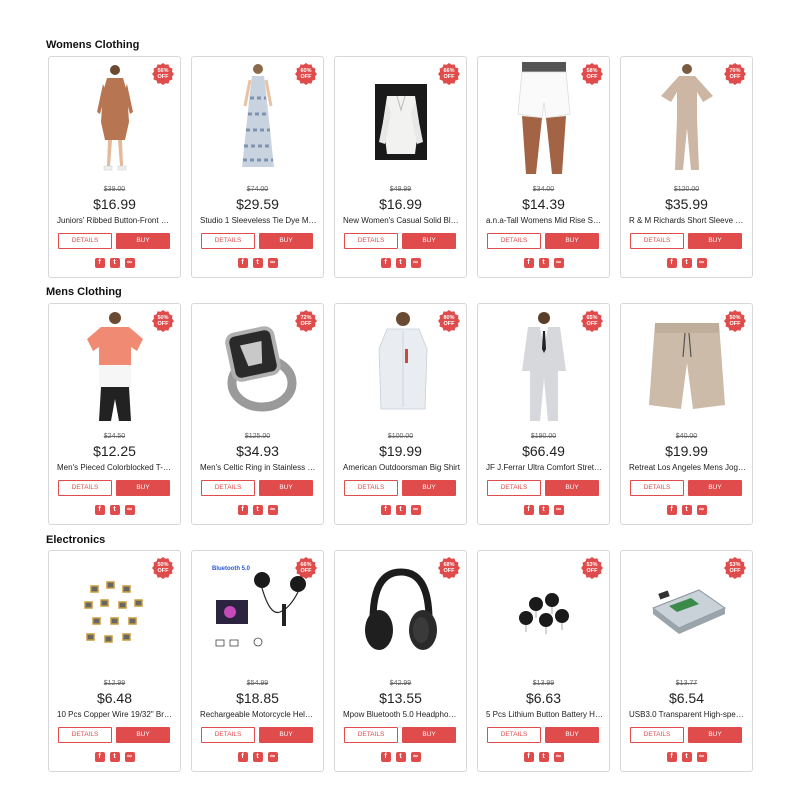  What do you see at coordinates (687, 714) in the screenshot?
I see `product-name: USB3.0 Transparent High-speed Enclosure` at bounding box center [687, 714].